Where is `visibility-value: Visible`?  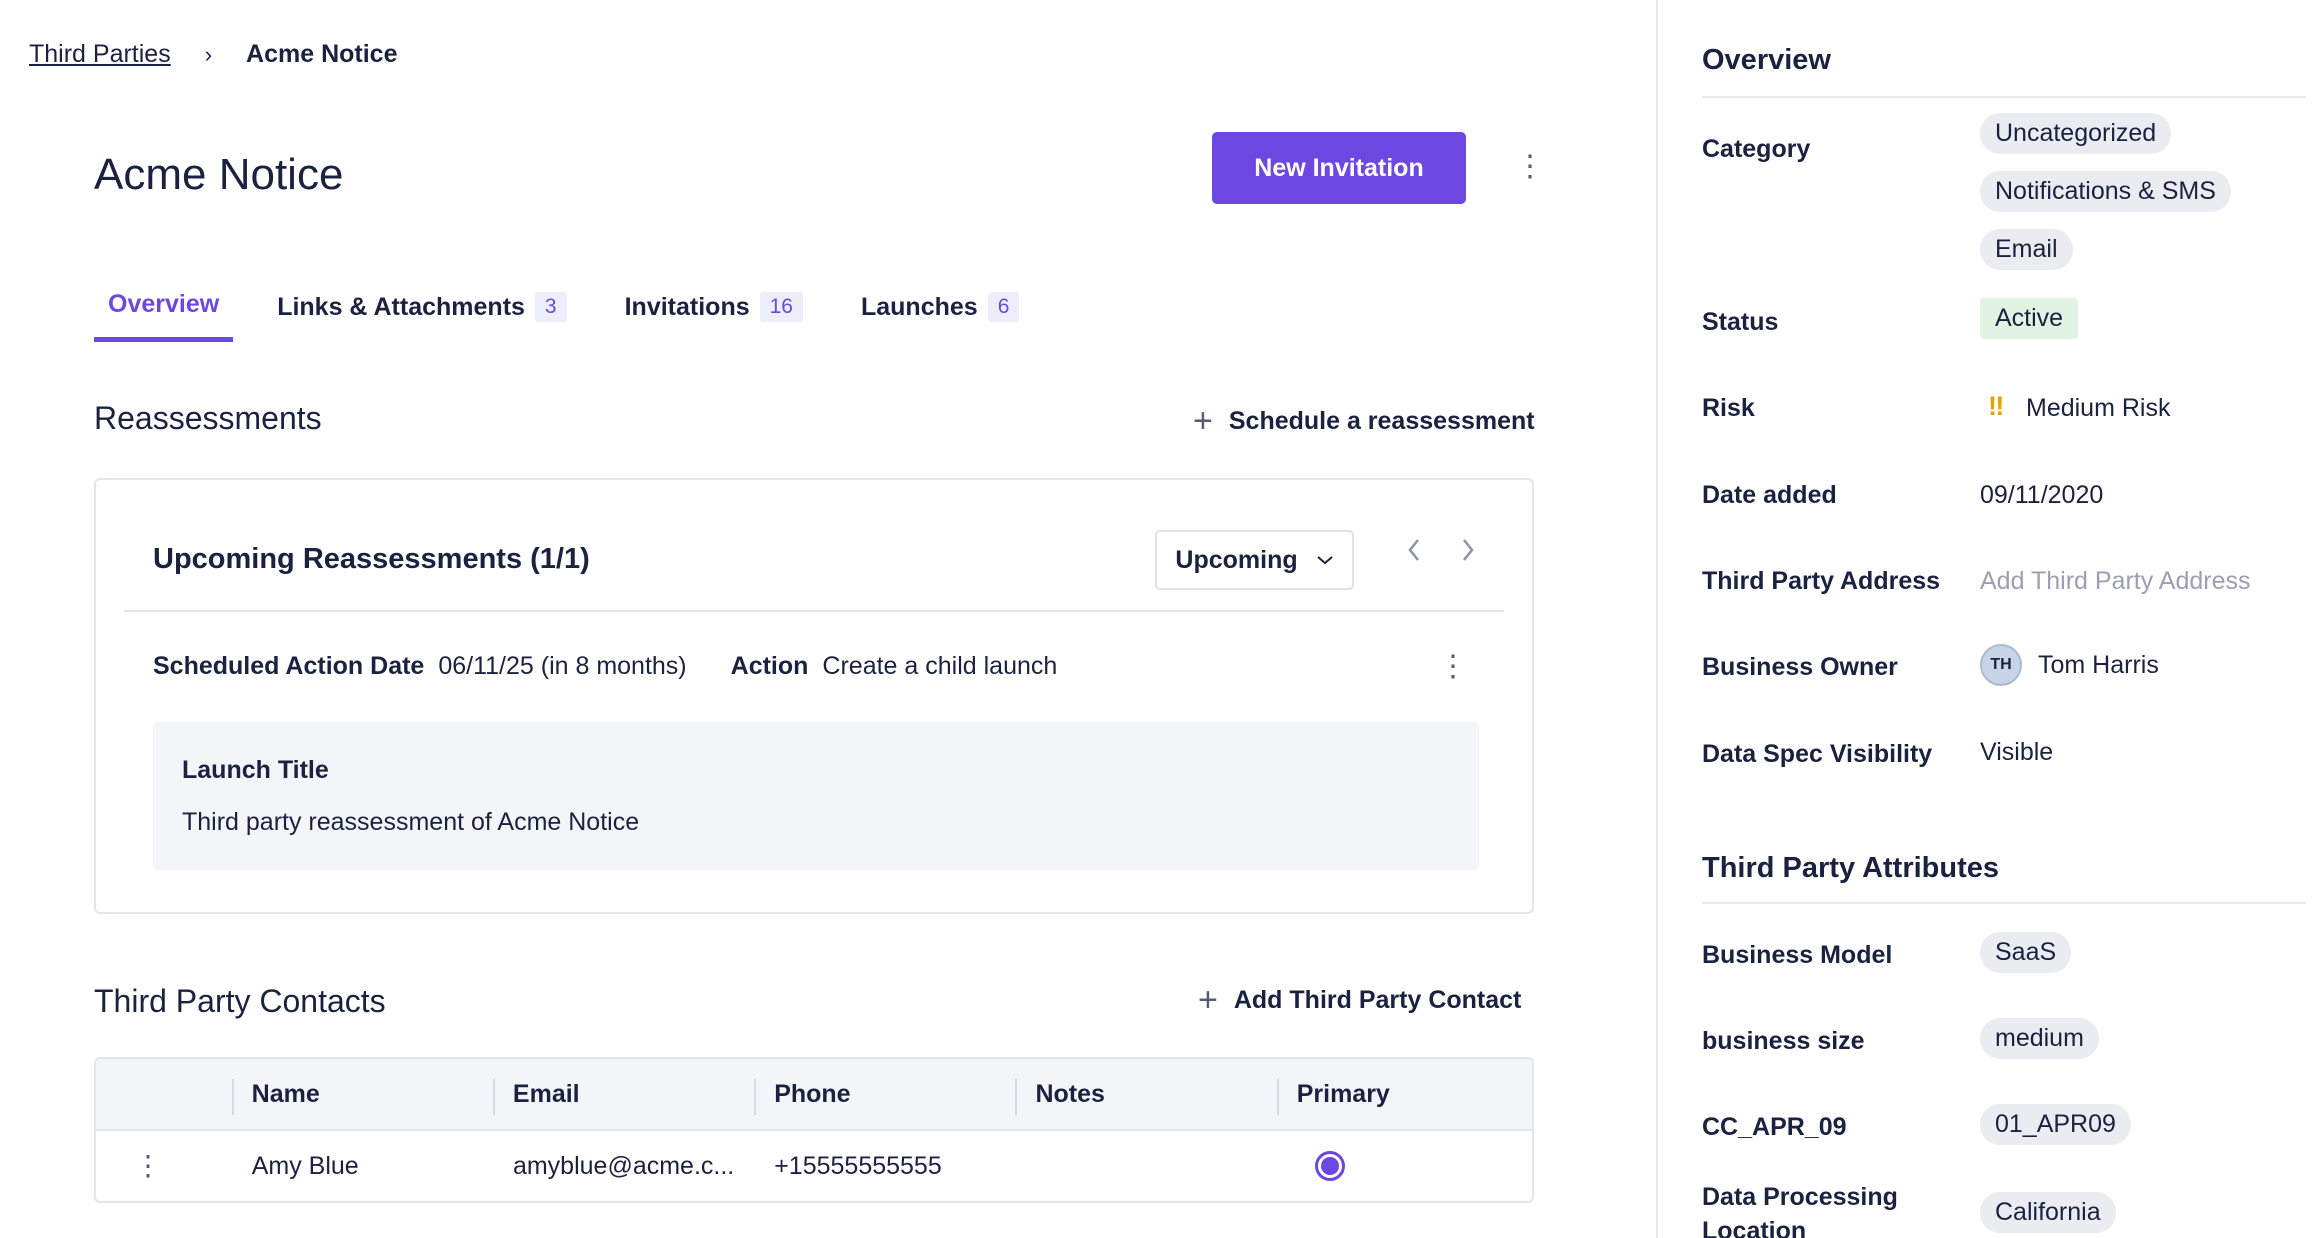 visibility-value: Visible is located at coordinates (2017, 752).